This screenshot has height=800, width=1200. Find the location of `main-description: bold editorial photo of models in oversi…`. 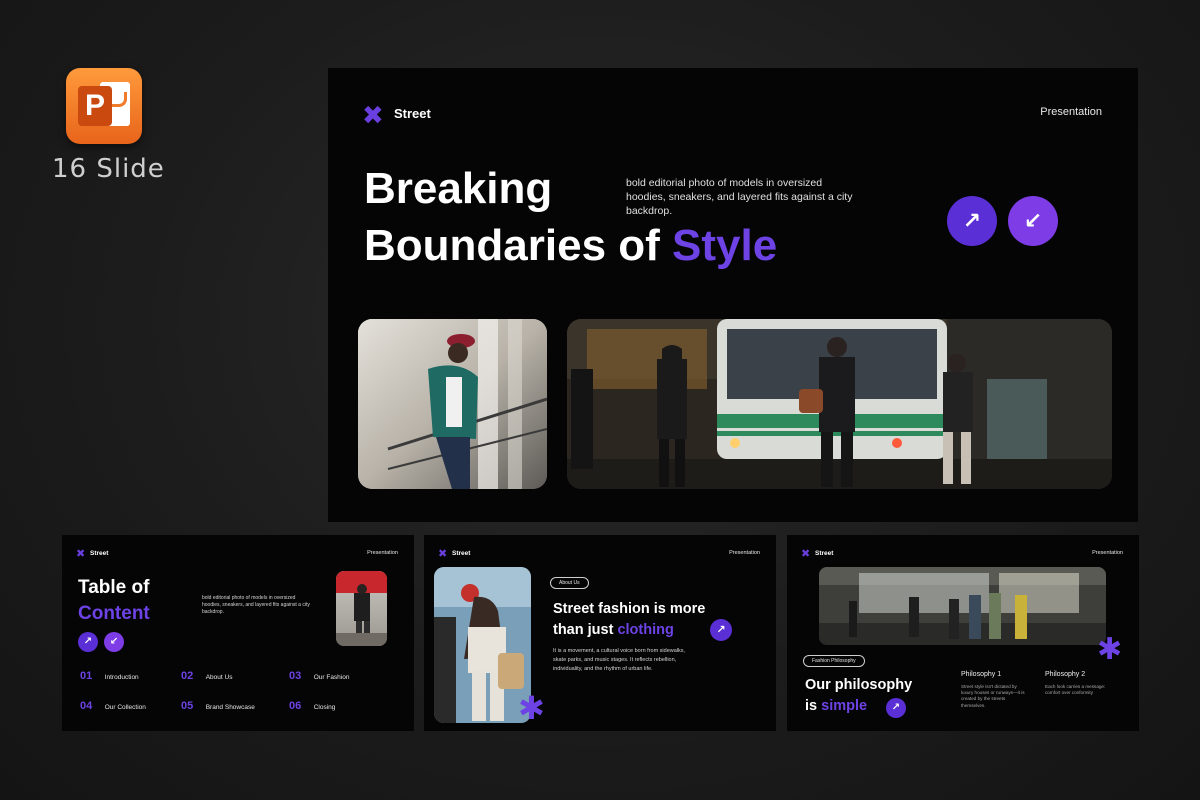

main-description: bold editorial photo of models in oversi… is located at coordinates (739, 197).